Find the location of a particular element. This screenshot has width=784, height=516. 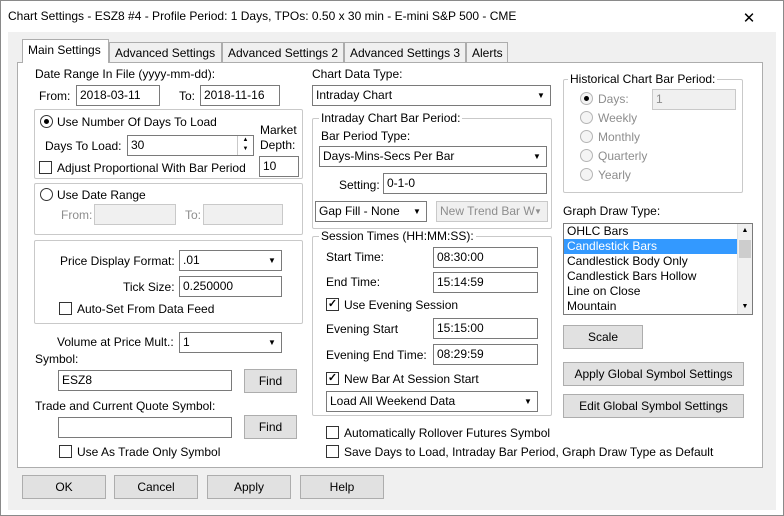

find-symbol-button: Find is located at coordinates (270, 381).